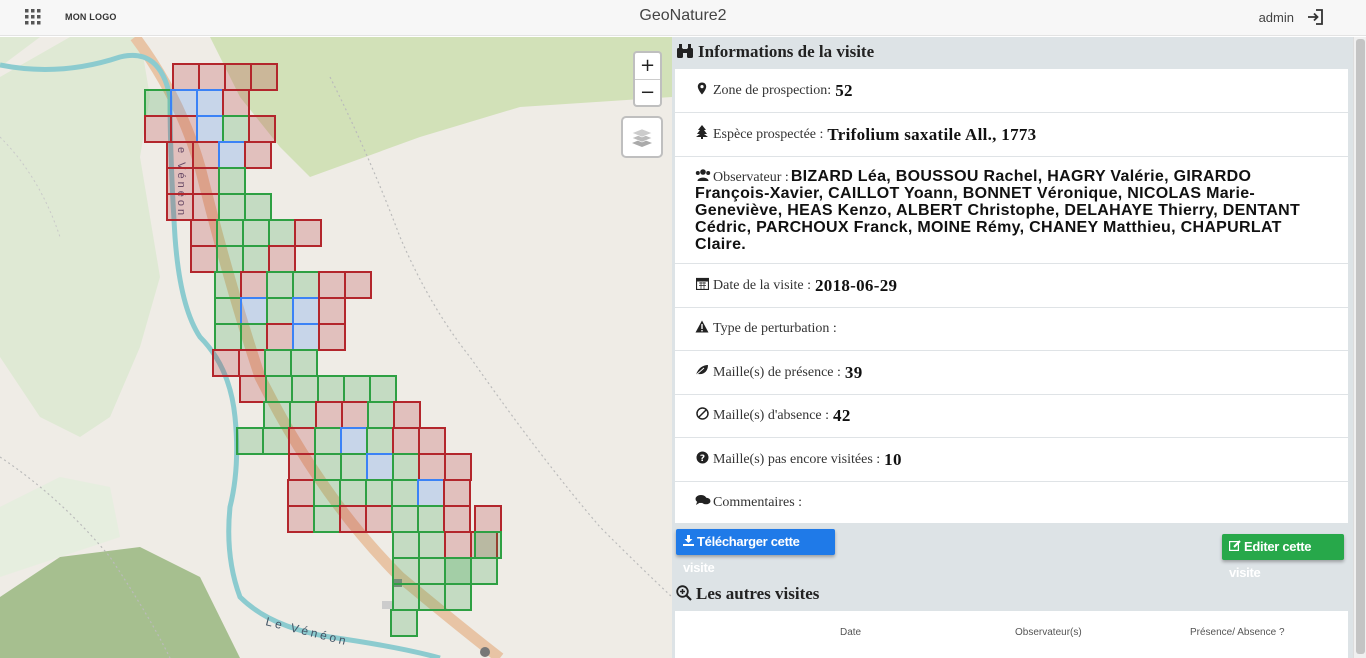  I want to click on col-header-date: Date, so click(850, 632).